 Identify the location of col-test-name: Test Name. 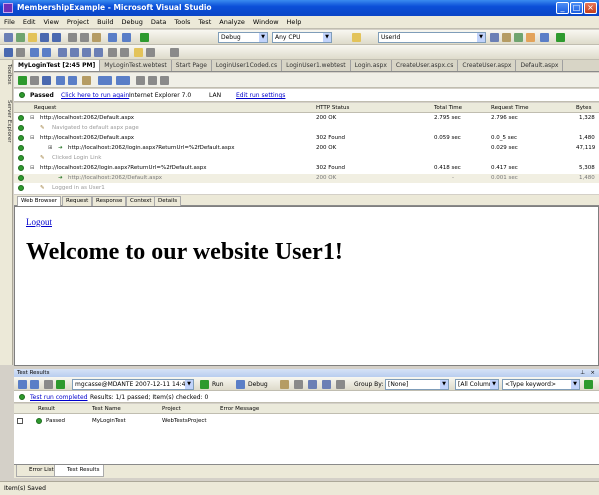
(106, 409).